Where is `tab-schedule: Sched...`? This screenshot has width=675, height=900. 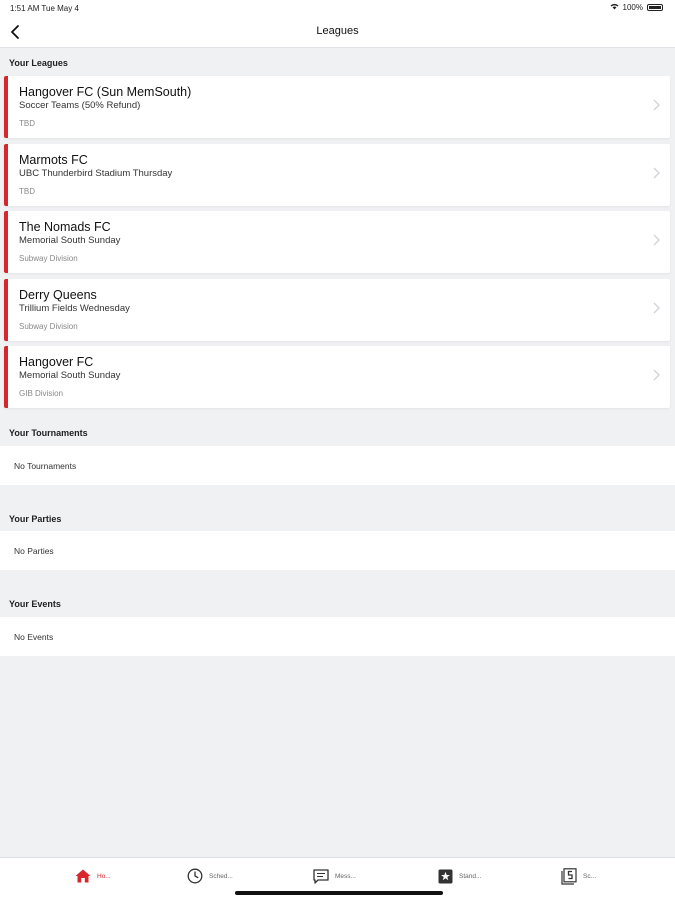
tab-schedule: Sched... is located at coordinates (210, 876).